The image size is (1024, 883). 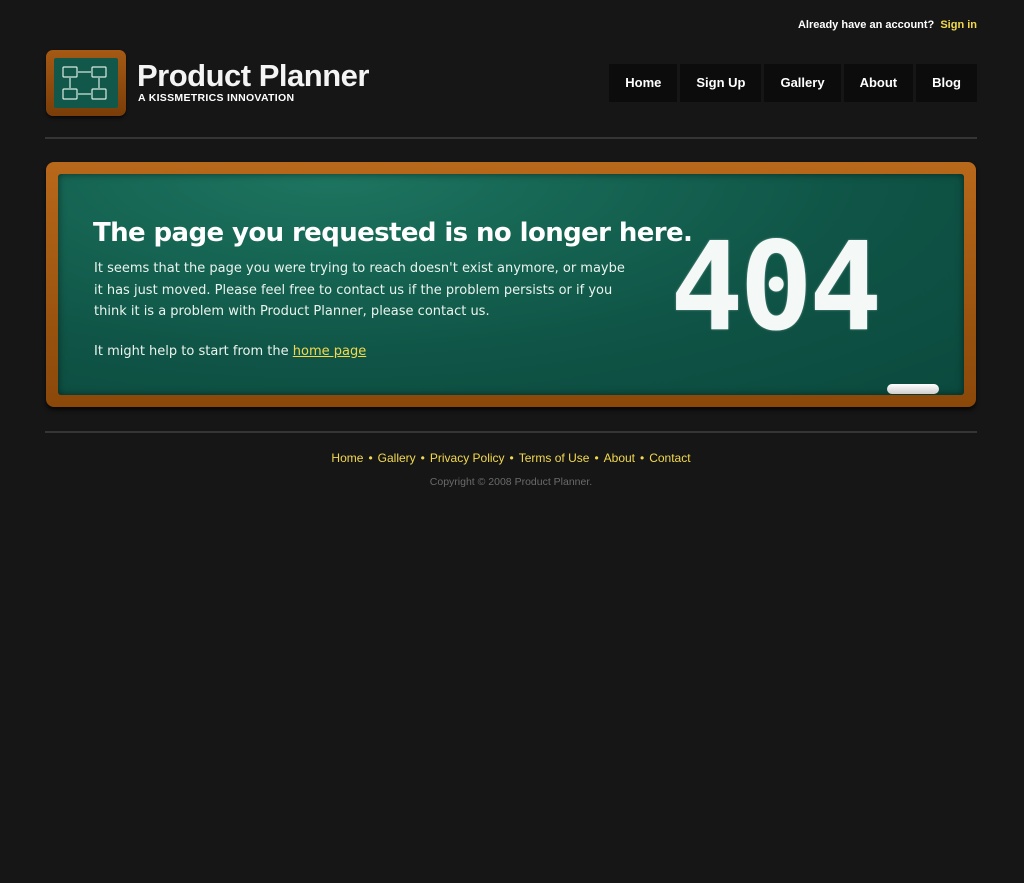 I want to click on footer-link-gallery: Gallery, so click(x=397, y=458).